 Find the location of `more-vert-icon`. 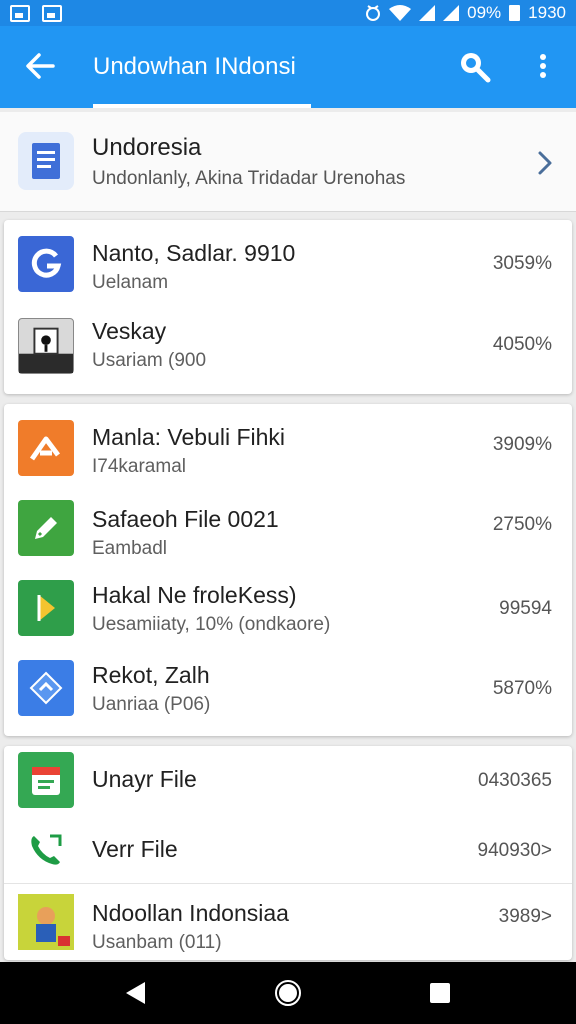

more-vert-icon is located at coordinates (543, 66).